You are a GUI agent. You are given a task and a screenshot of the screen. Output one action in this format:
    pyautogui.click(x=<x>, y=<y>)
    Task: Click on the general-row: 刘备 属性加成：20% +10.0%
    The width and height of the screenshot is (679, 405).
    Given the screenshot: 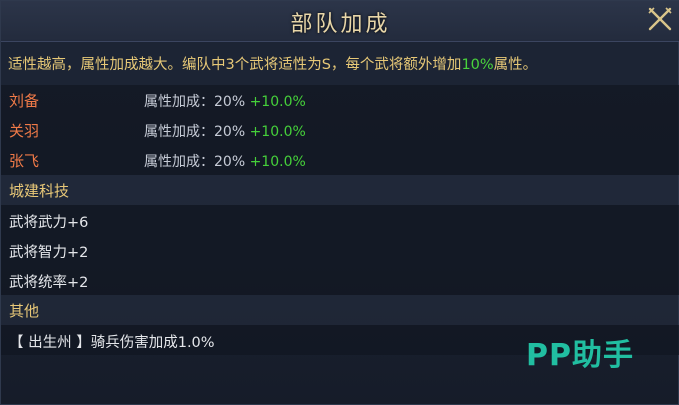 What is the action you would take?
    pyautogui.click(x=340, y=100)
    